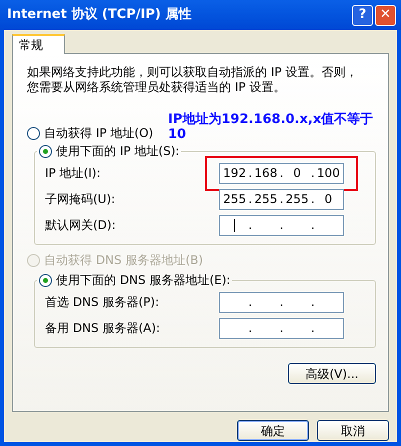  Describe the element at coordinates (73, 173) in the screenshot. I see `field-label: IP 地址(I):` at that location.